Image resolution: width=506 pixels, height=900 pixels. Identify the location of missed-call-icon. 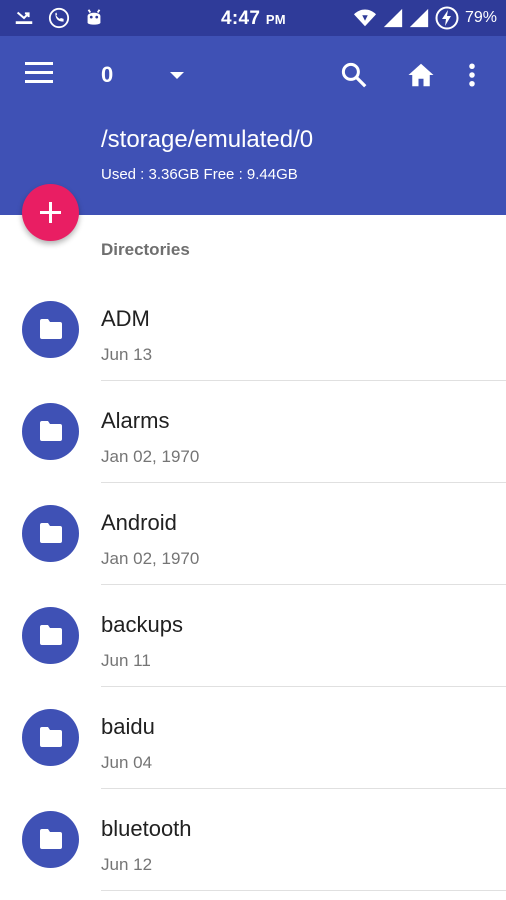
(24, 17).